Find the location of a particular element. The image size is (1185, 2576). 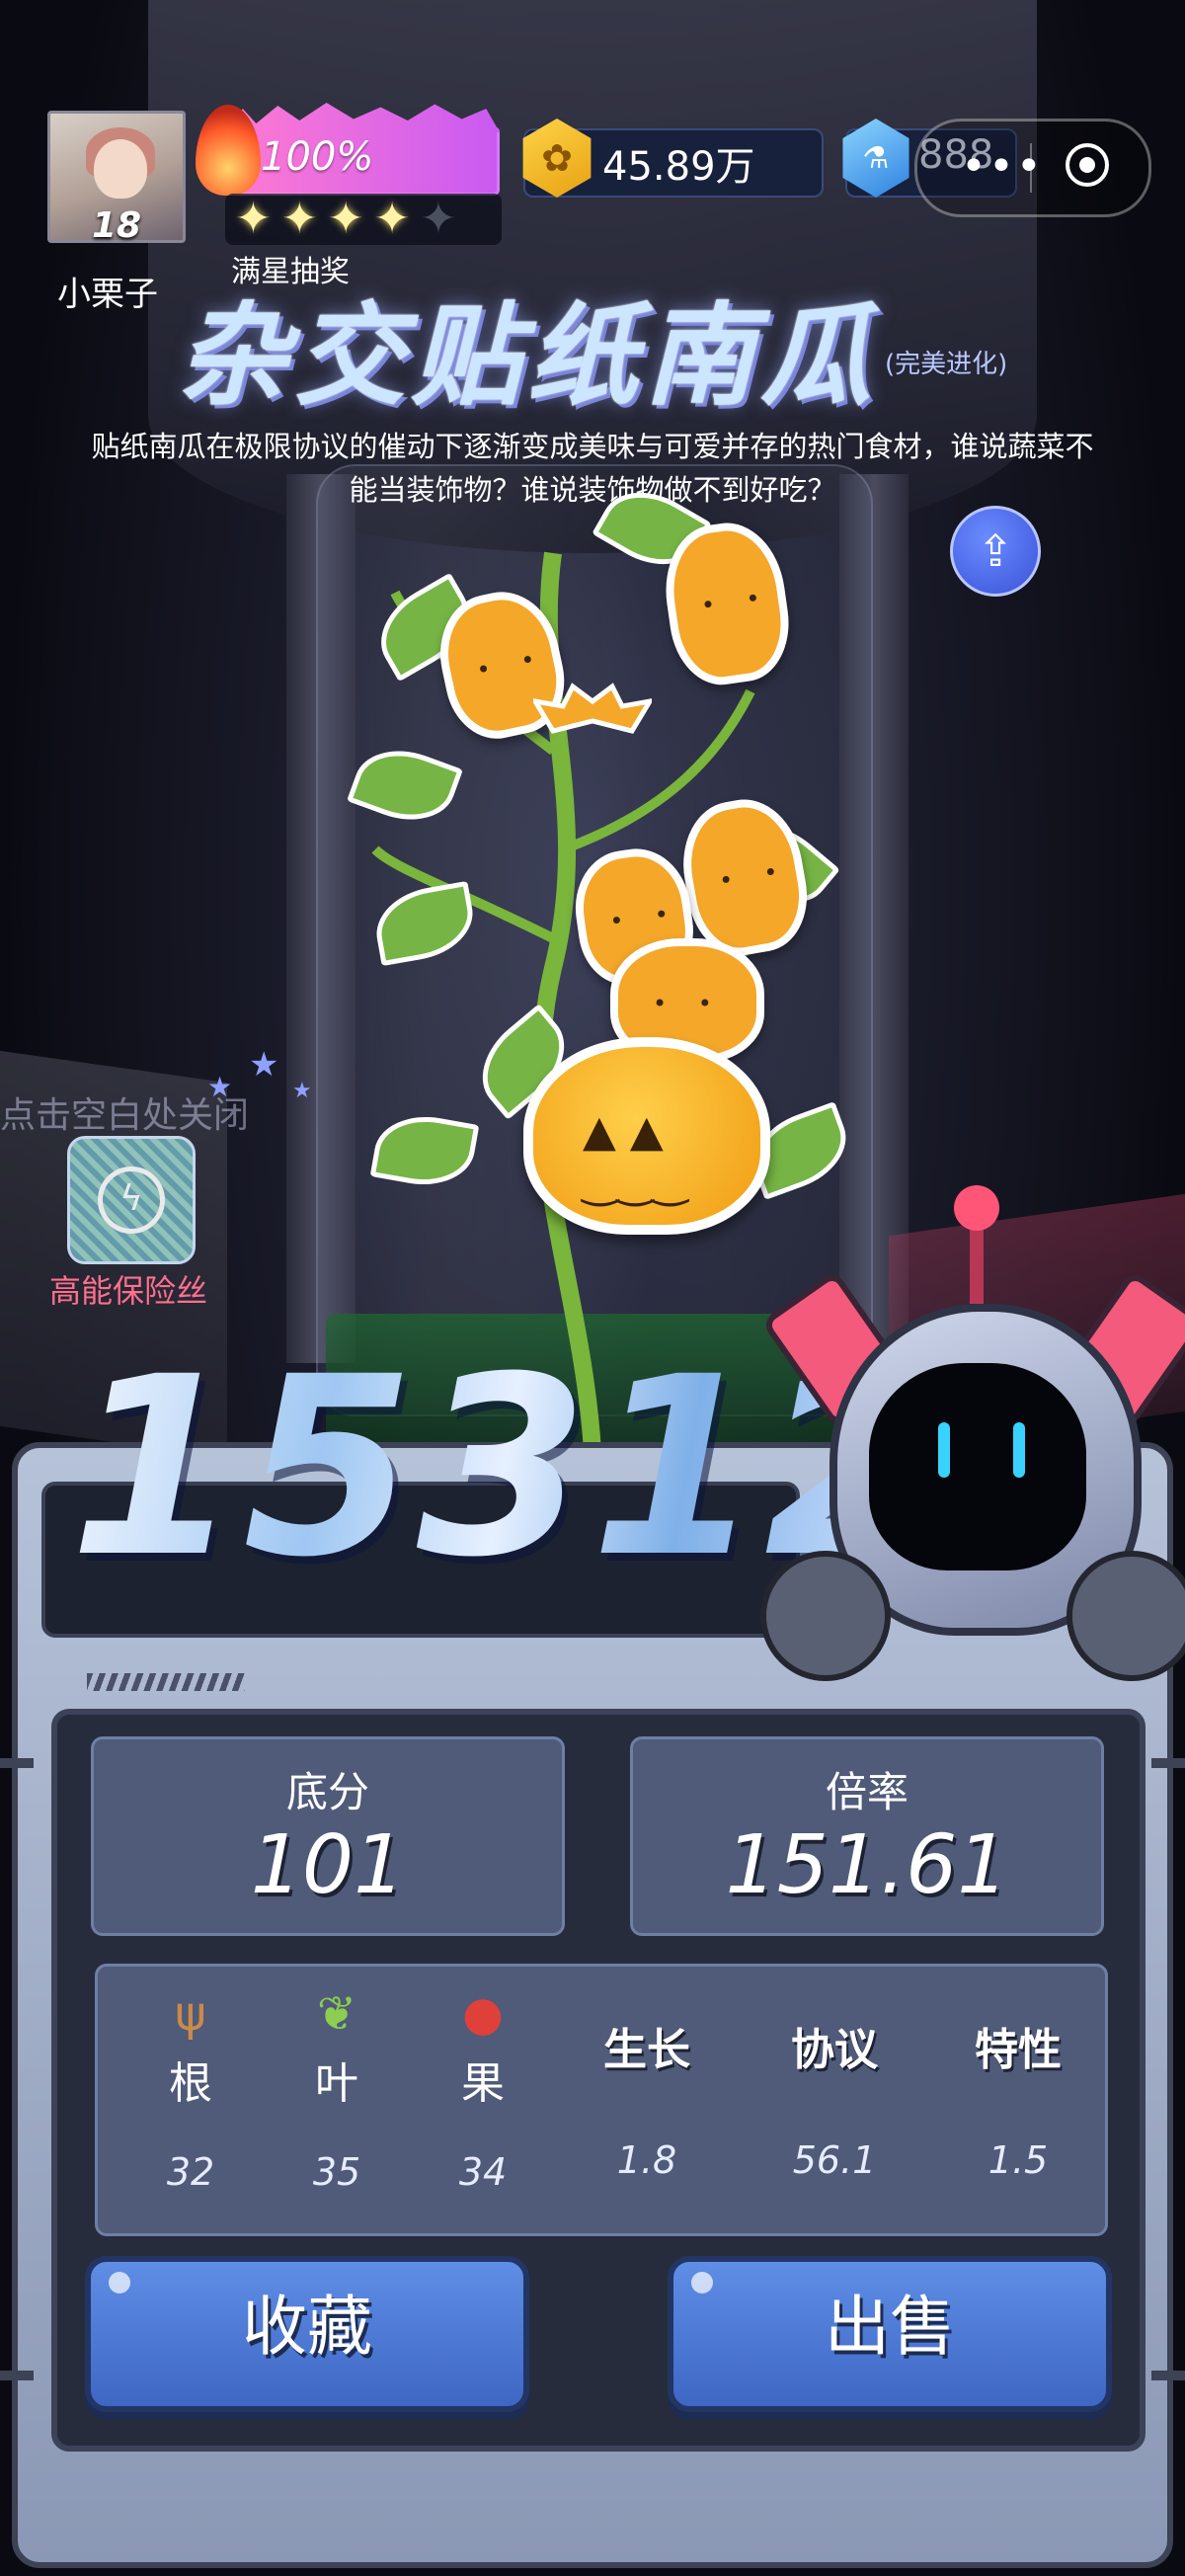

robot-hand-right is located at coordinates (1125, 1616).